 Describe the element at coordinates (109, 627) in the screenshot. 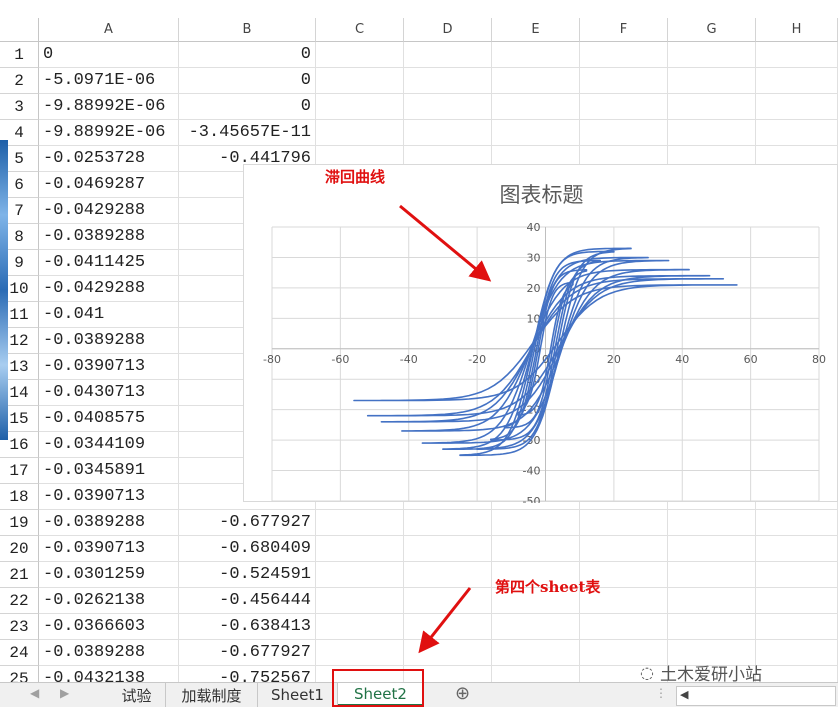

I see `cell-a: -0.0366603` at that location.